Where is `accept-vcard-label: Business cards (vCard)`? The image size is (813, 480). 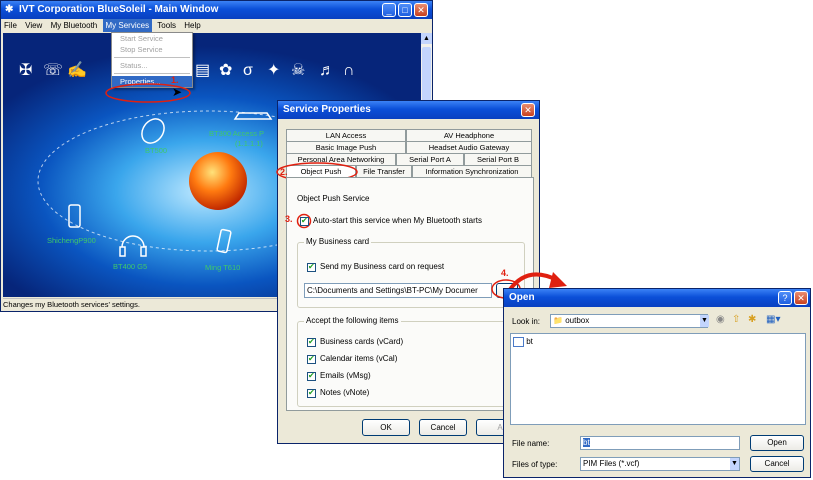 accept-vcard-label: Business cards (vCard) is located at coordinates (362, 341).